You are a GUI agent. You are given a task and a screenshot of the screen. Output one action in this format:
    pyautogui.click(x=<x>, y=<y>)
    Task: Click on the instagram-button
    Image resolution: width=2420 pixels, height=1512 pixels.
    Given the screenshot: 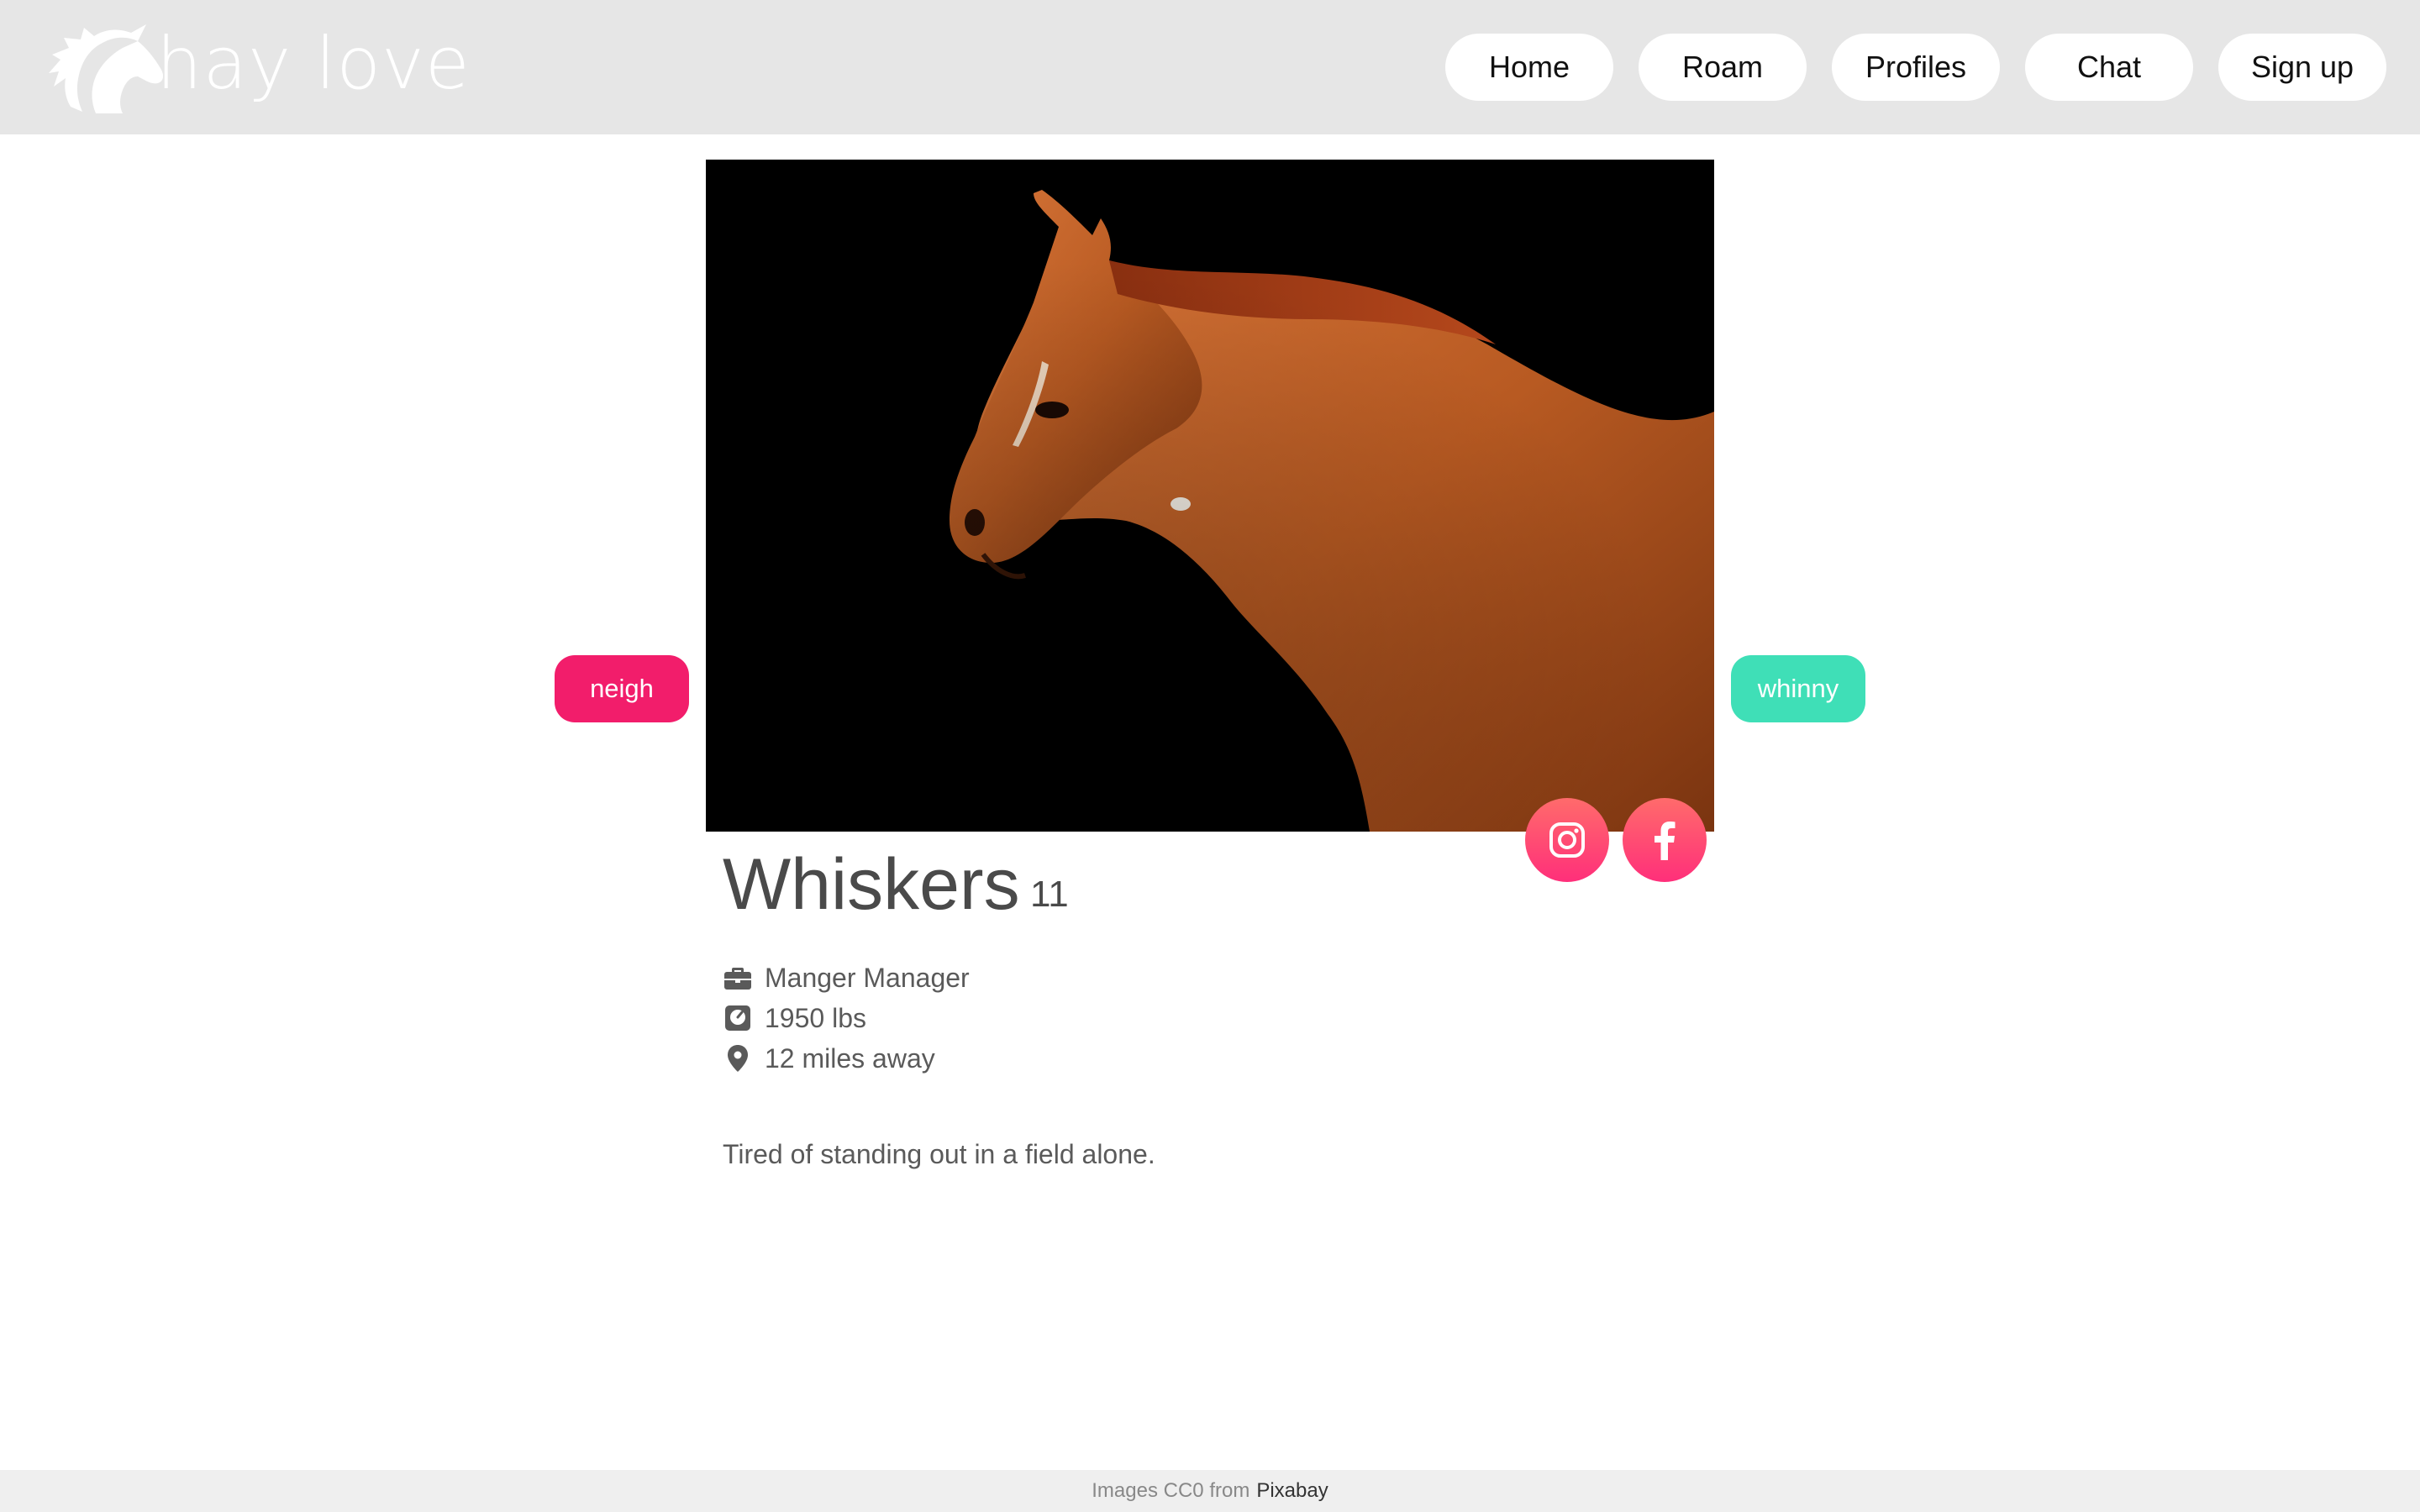 What is the action you would take?
    pyautogui.click(x=1567, y=840)
    